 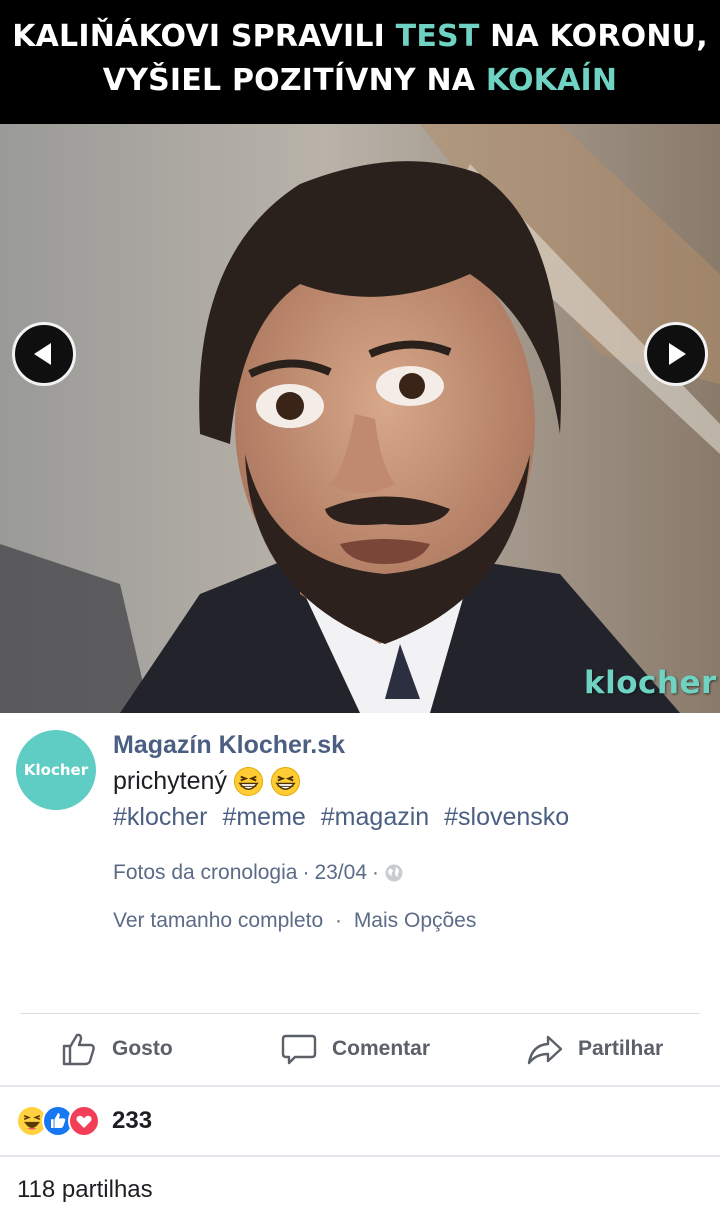 I want to click on reaction-count: 233, so click(x=132, y=1120).